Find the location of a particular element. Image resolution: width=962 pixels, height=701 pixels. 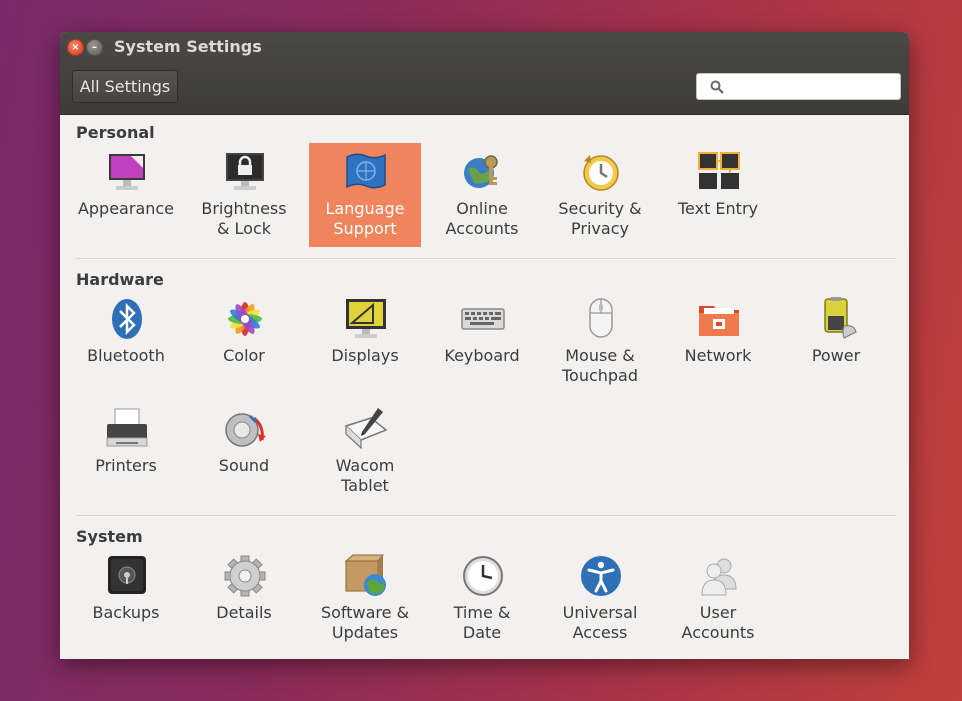

details-gear-icon is located at coordinates (245, 576).